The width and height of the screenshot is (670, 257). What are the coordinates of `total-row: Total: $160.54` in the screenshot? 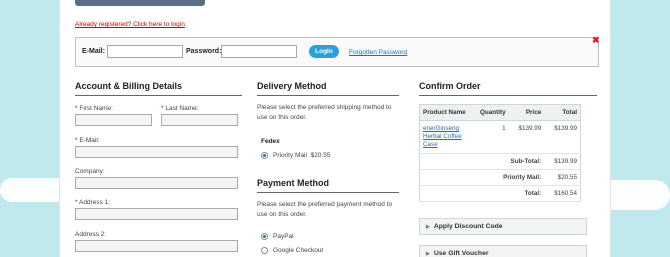 It's located at (500, 193).